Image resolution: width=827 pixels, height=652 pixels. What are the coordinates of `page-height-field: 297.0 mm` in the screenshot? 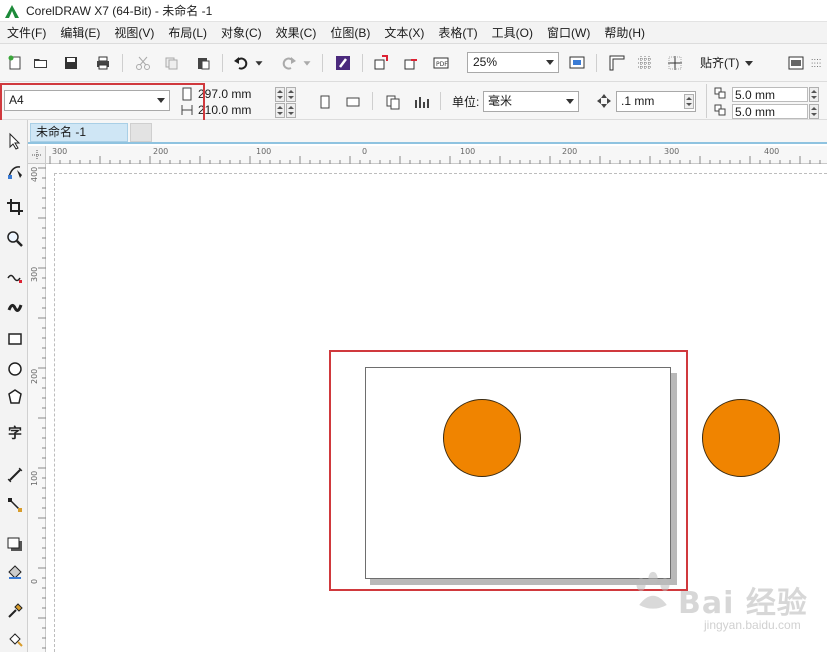 It's located at (236, 94).